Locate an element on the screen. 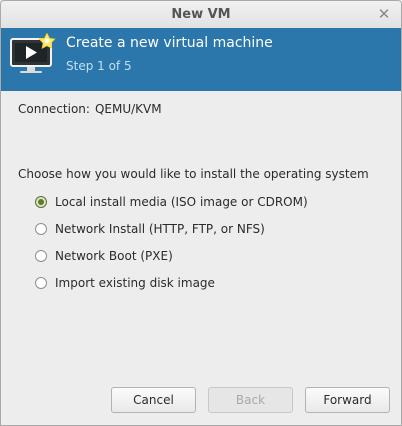 This screenshot has width=402, height=426. option-label: Network Install (HTTP, FTP, or NFS) is located at coordinates (160, 229).